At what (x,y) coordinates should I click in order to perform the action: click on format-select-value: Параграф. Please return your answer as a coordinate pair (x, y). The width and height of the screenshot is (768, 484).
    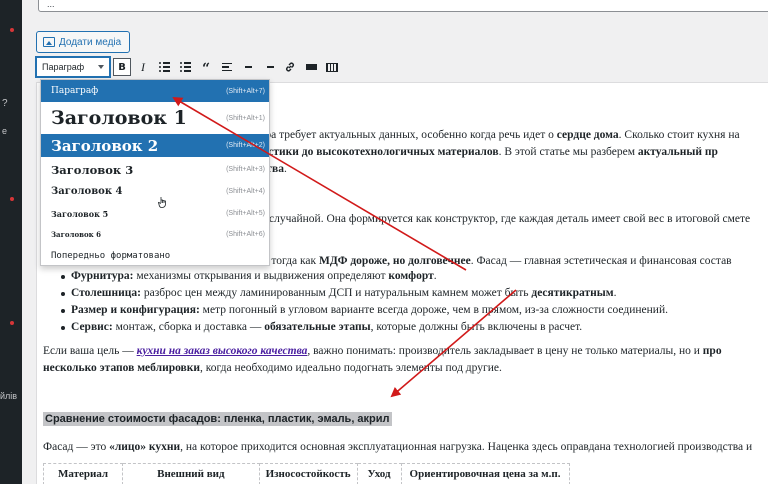
    Looking at the image, I should click on (63, 67).